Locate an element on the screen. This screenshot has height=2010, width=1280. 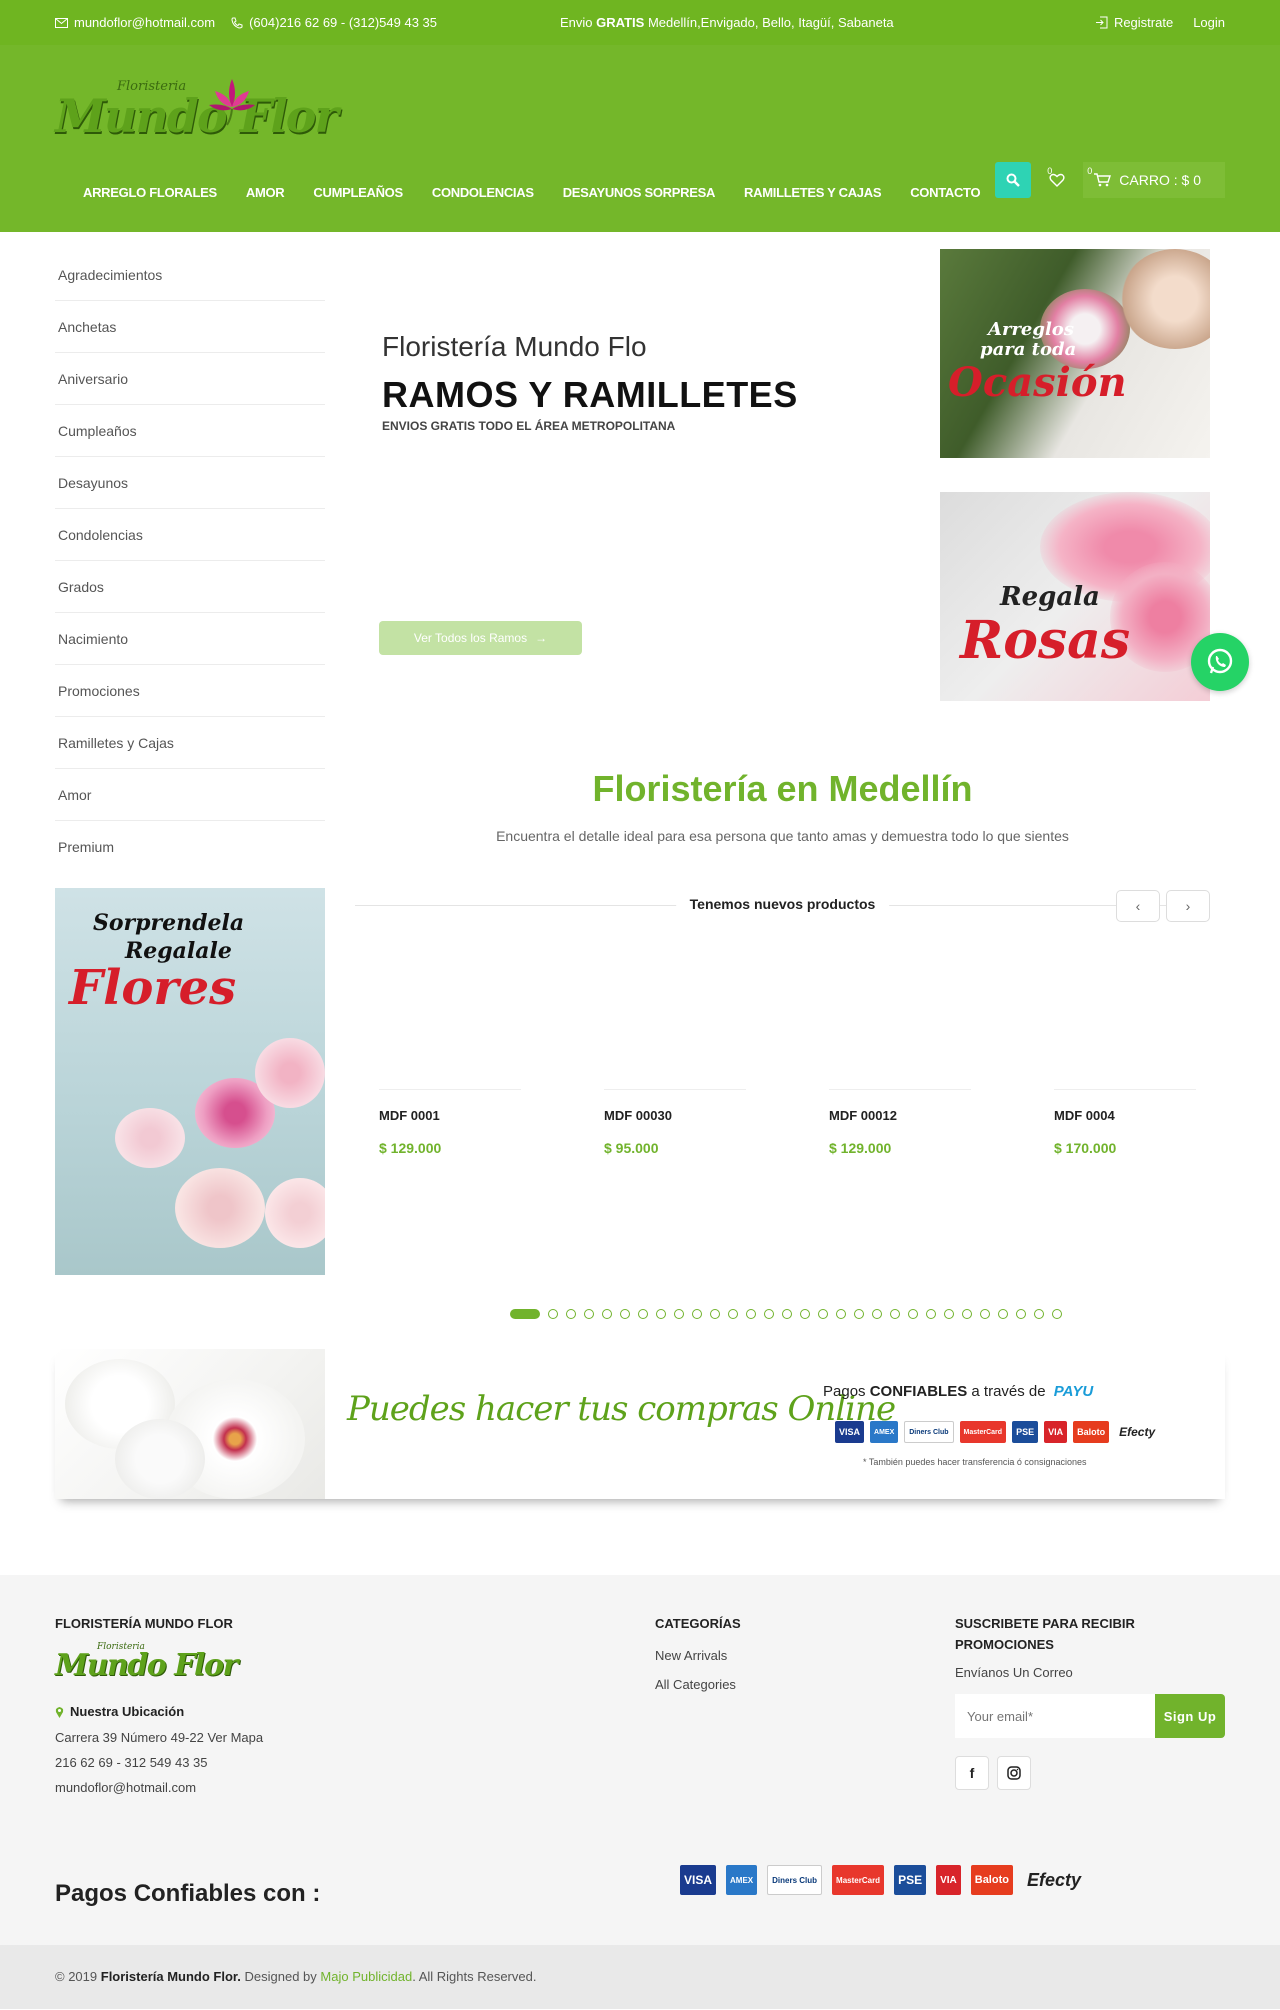
nav-ramilletes-cajas: RAMILLETES Y CAJAS is located at coordinates (812, 192).